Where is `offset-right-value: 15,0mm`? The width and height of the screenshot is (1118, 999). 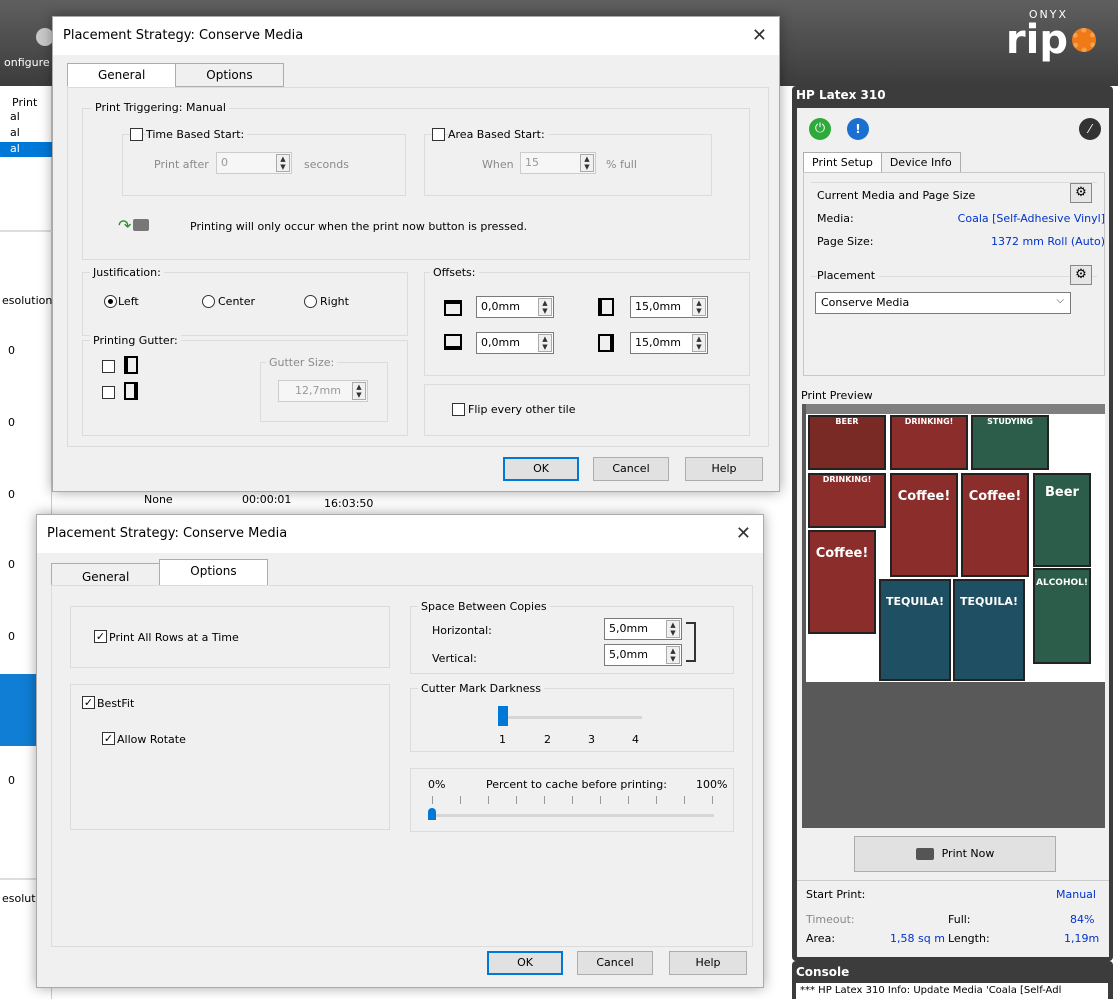
offset-right-value: 15,0mm is located at coordinates (658, 342).